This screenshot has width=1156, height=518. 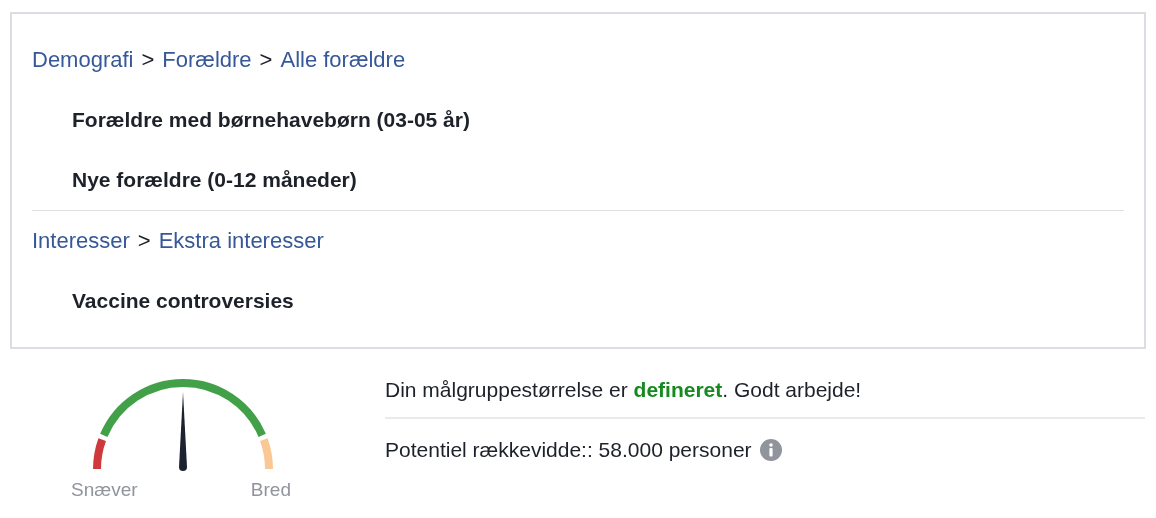 What do you see at coordinates (241, 241) in the screenshot?
I see `breadcrumb-link: Ekstra interesser` at bounding box center [241, 241].